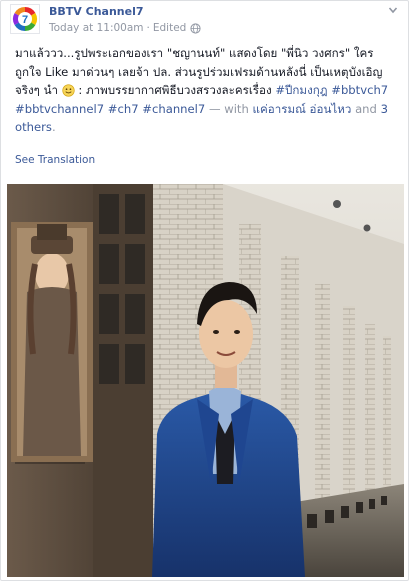 The image size is (409, 581). What do you see at coordinates (55, 160) in the screenshot?
I see `see-translation-link: See Translation` at bounding box center [55, 160].